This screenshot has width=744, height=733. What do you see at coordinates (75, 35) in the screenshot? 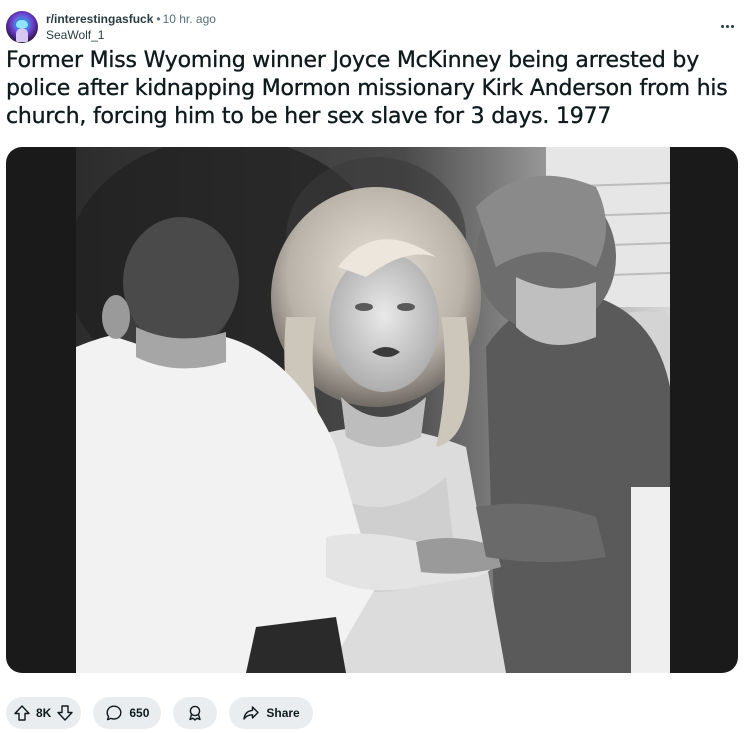
I see `author-name-link: SeaWolf_1` at bounding box center [75, 35].